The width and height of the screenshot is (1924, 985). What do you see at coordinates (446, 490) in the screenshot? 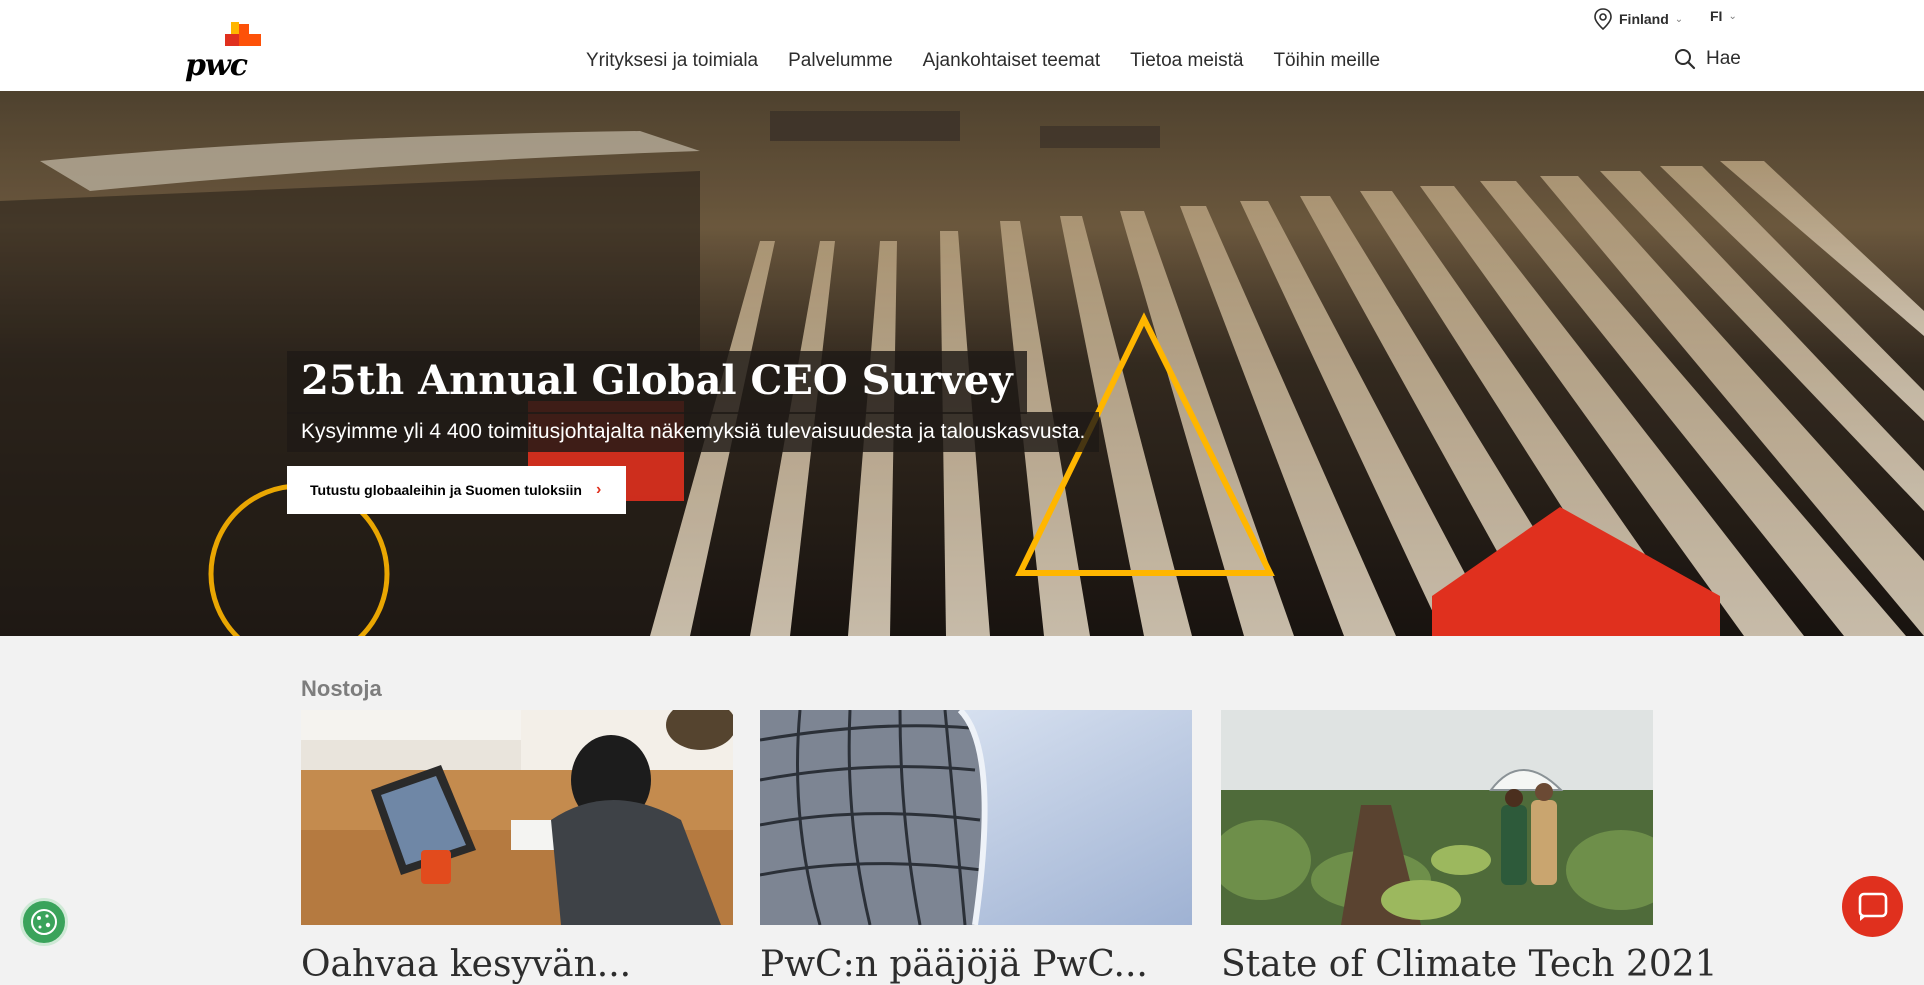
I see `hero-cta-label: Tutustu globaaleihin ja Suomen tuloksiin` at bounding box center [446, 490].